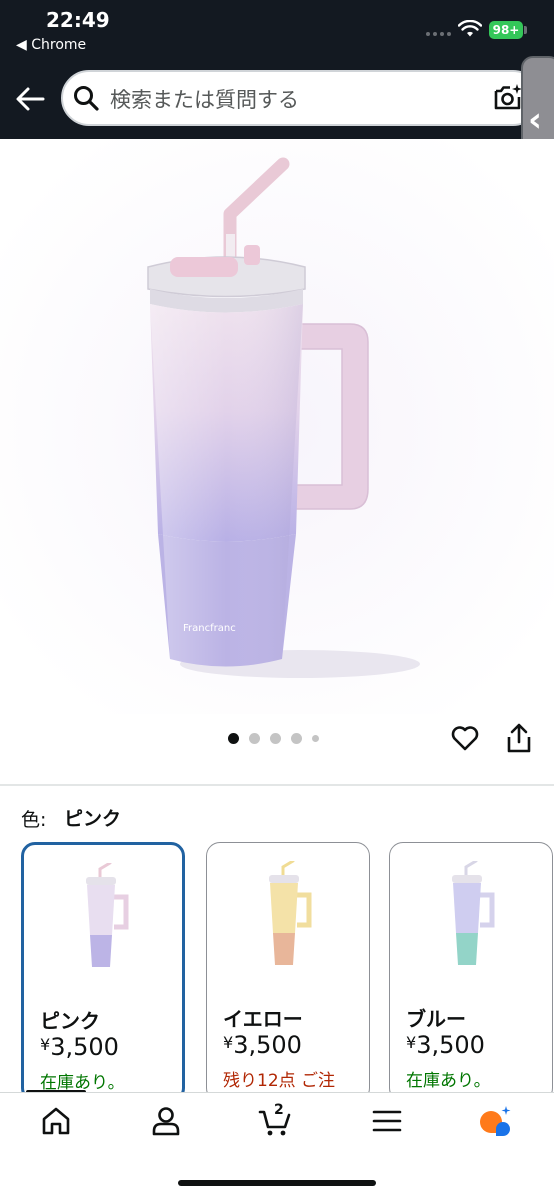  I want to click on back-to-app-link: ◀ Chrome, so click(51, 45).